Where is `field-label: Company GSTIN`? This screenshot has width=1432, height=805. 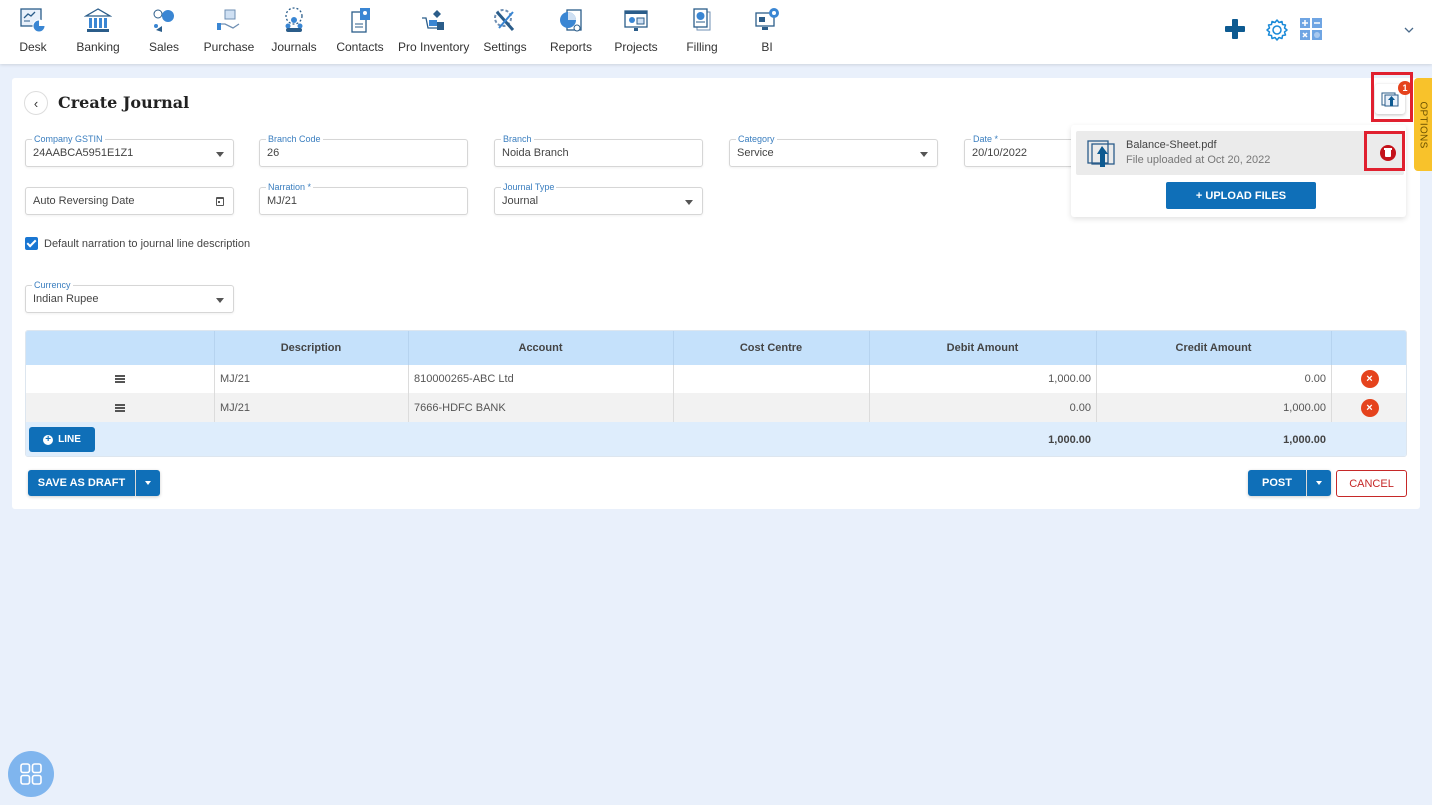
field-label: Company GSTIN is located at coordinates (68, 139).